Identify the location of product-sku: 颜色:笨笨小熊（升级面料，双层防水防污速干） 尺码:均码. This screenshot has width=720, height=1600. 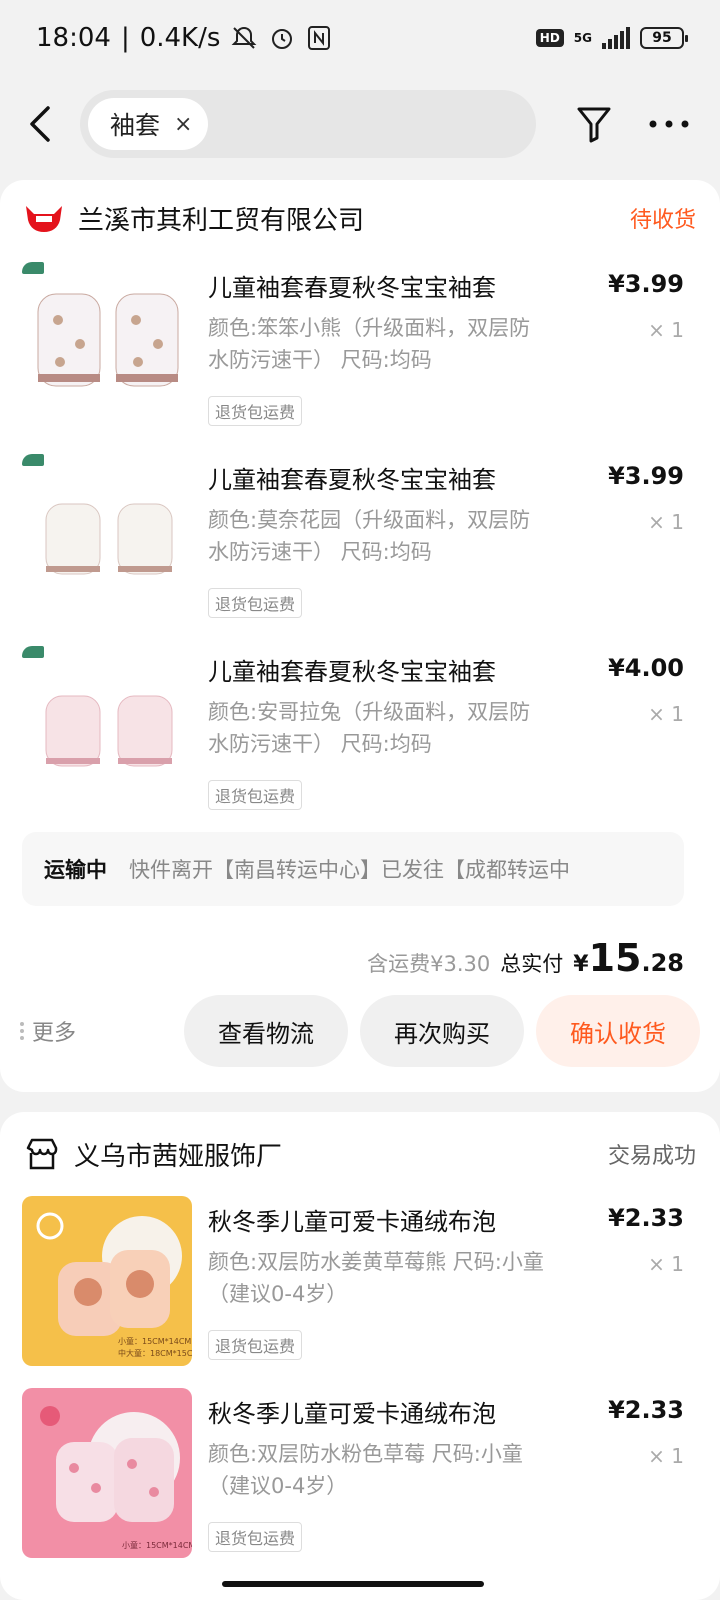
(369, 344).